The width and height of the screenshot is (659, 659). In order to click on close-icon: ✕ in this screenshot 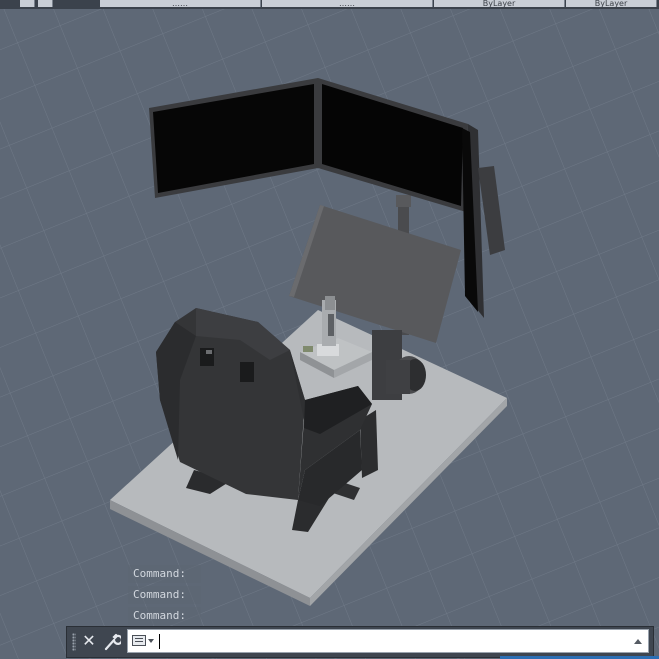, I will do `click(89, 641)`.